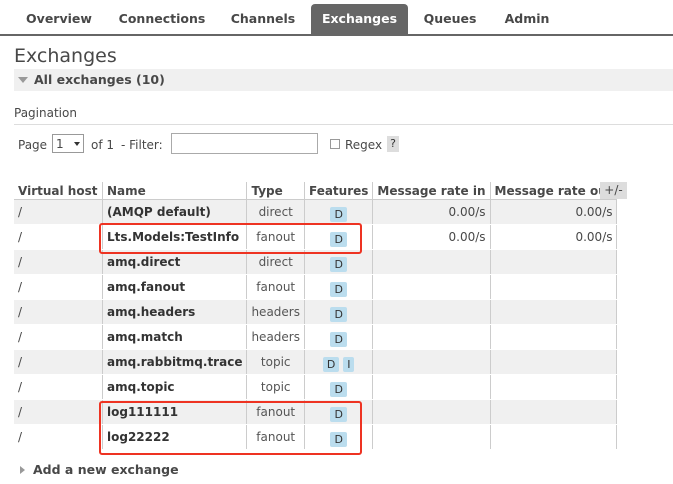  I want to click on help-icon: ?, so click(393, 144).